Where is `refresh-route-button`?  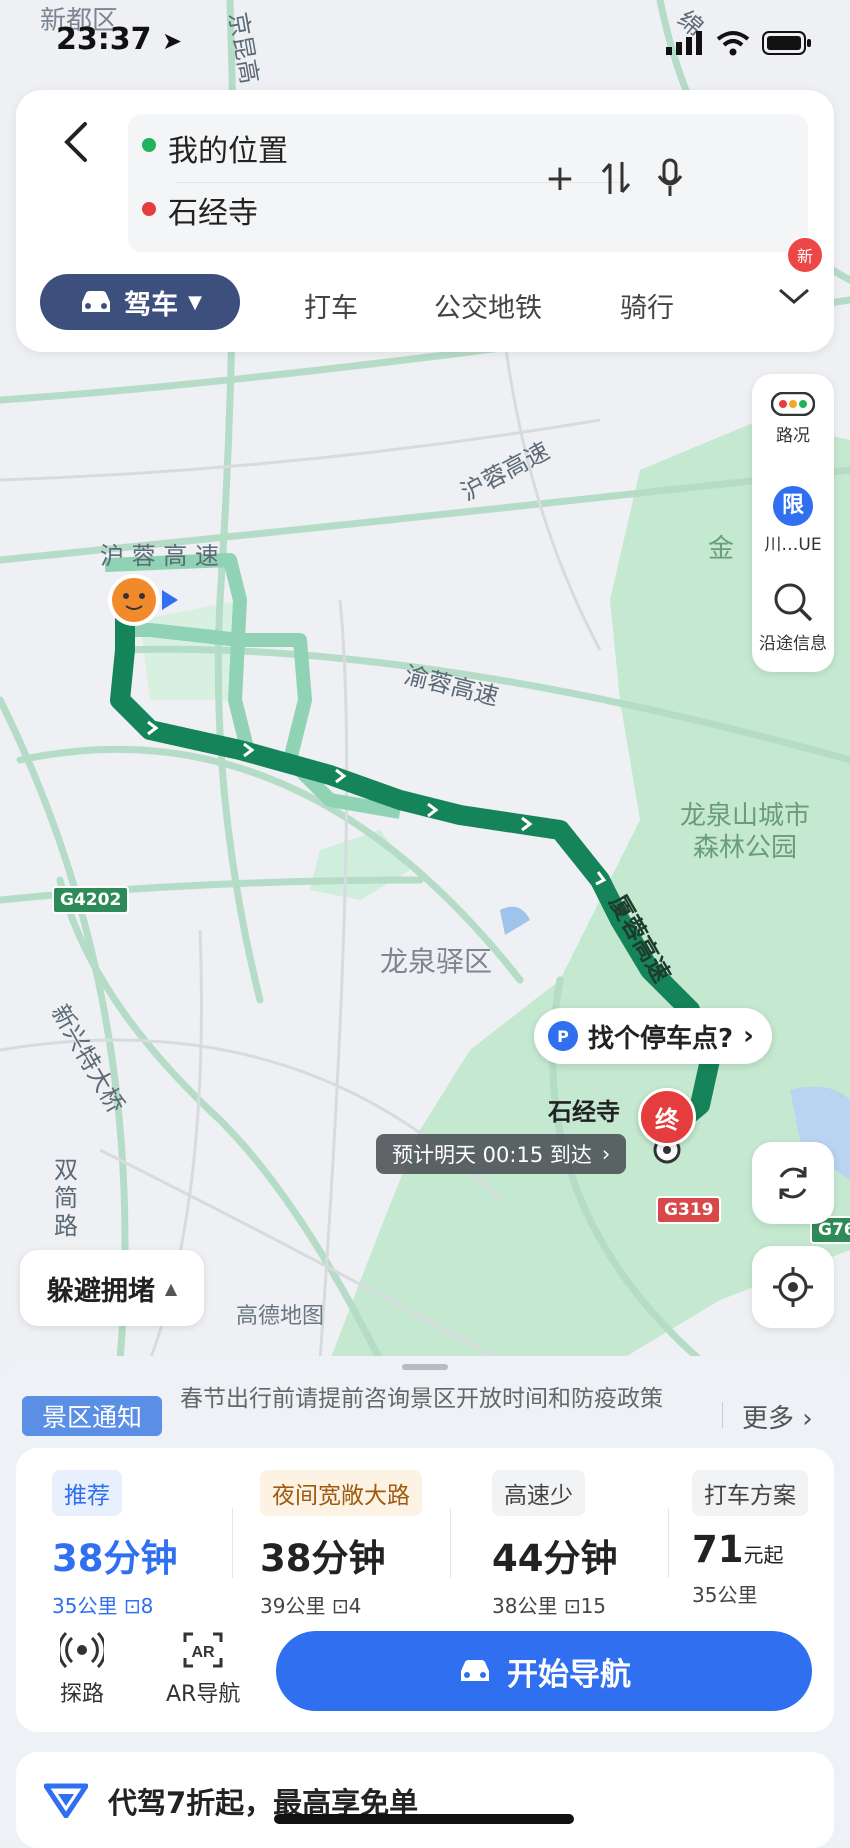
refresh-route-button is located at coordinates (793, 1183).